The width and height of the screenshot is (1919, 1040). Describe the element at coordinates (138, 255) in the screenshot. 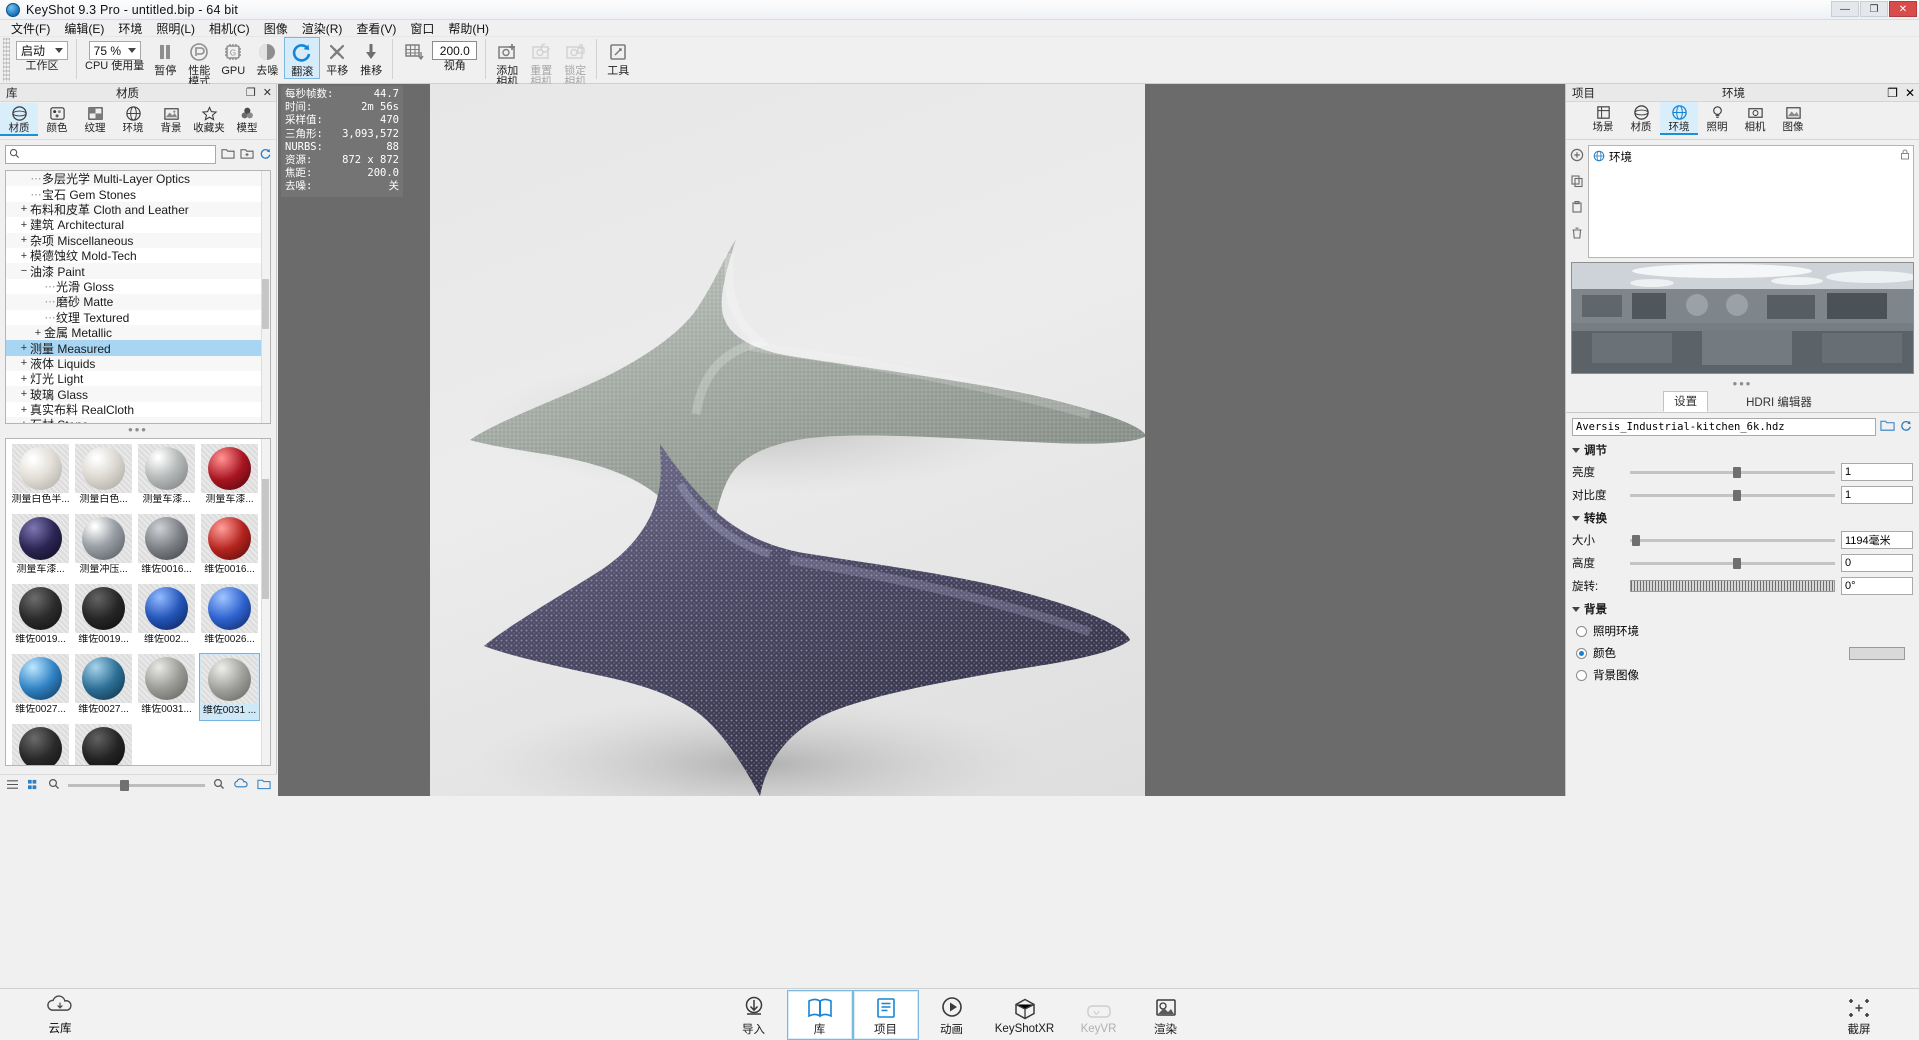

I see `tree-node: + 模德蚀纹 Mold-Tech` at that location.